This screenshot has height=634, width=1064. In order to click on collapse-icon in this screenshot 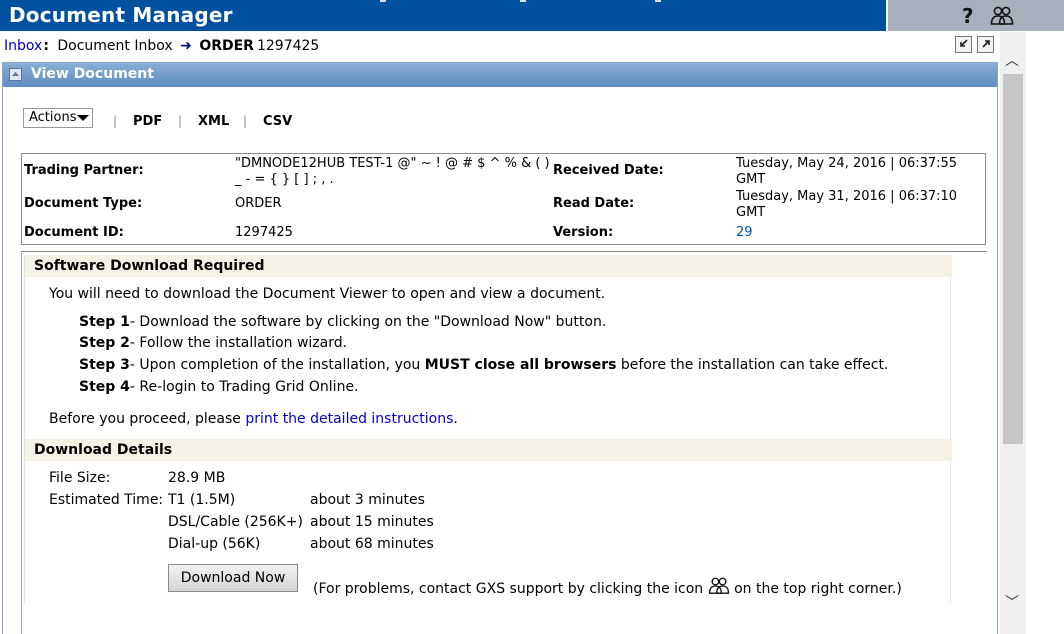, I will do `click(15, 74)`.